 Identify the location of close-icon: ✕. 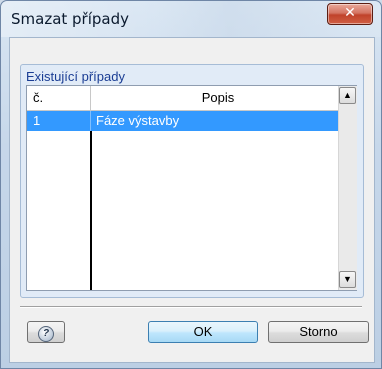
(350, 13).